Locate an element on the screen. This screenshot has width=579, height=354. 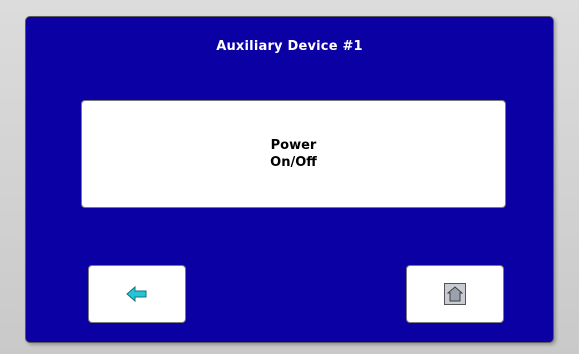
power-button-label-line2: On/Off is located at coordinates (293, 162).